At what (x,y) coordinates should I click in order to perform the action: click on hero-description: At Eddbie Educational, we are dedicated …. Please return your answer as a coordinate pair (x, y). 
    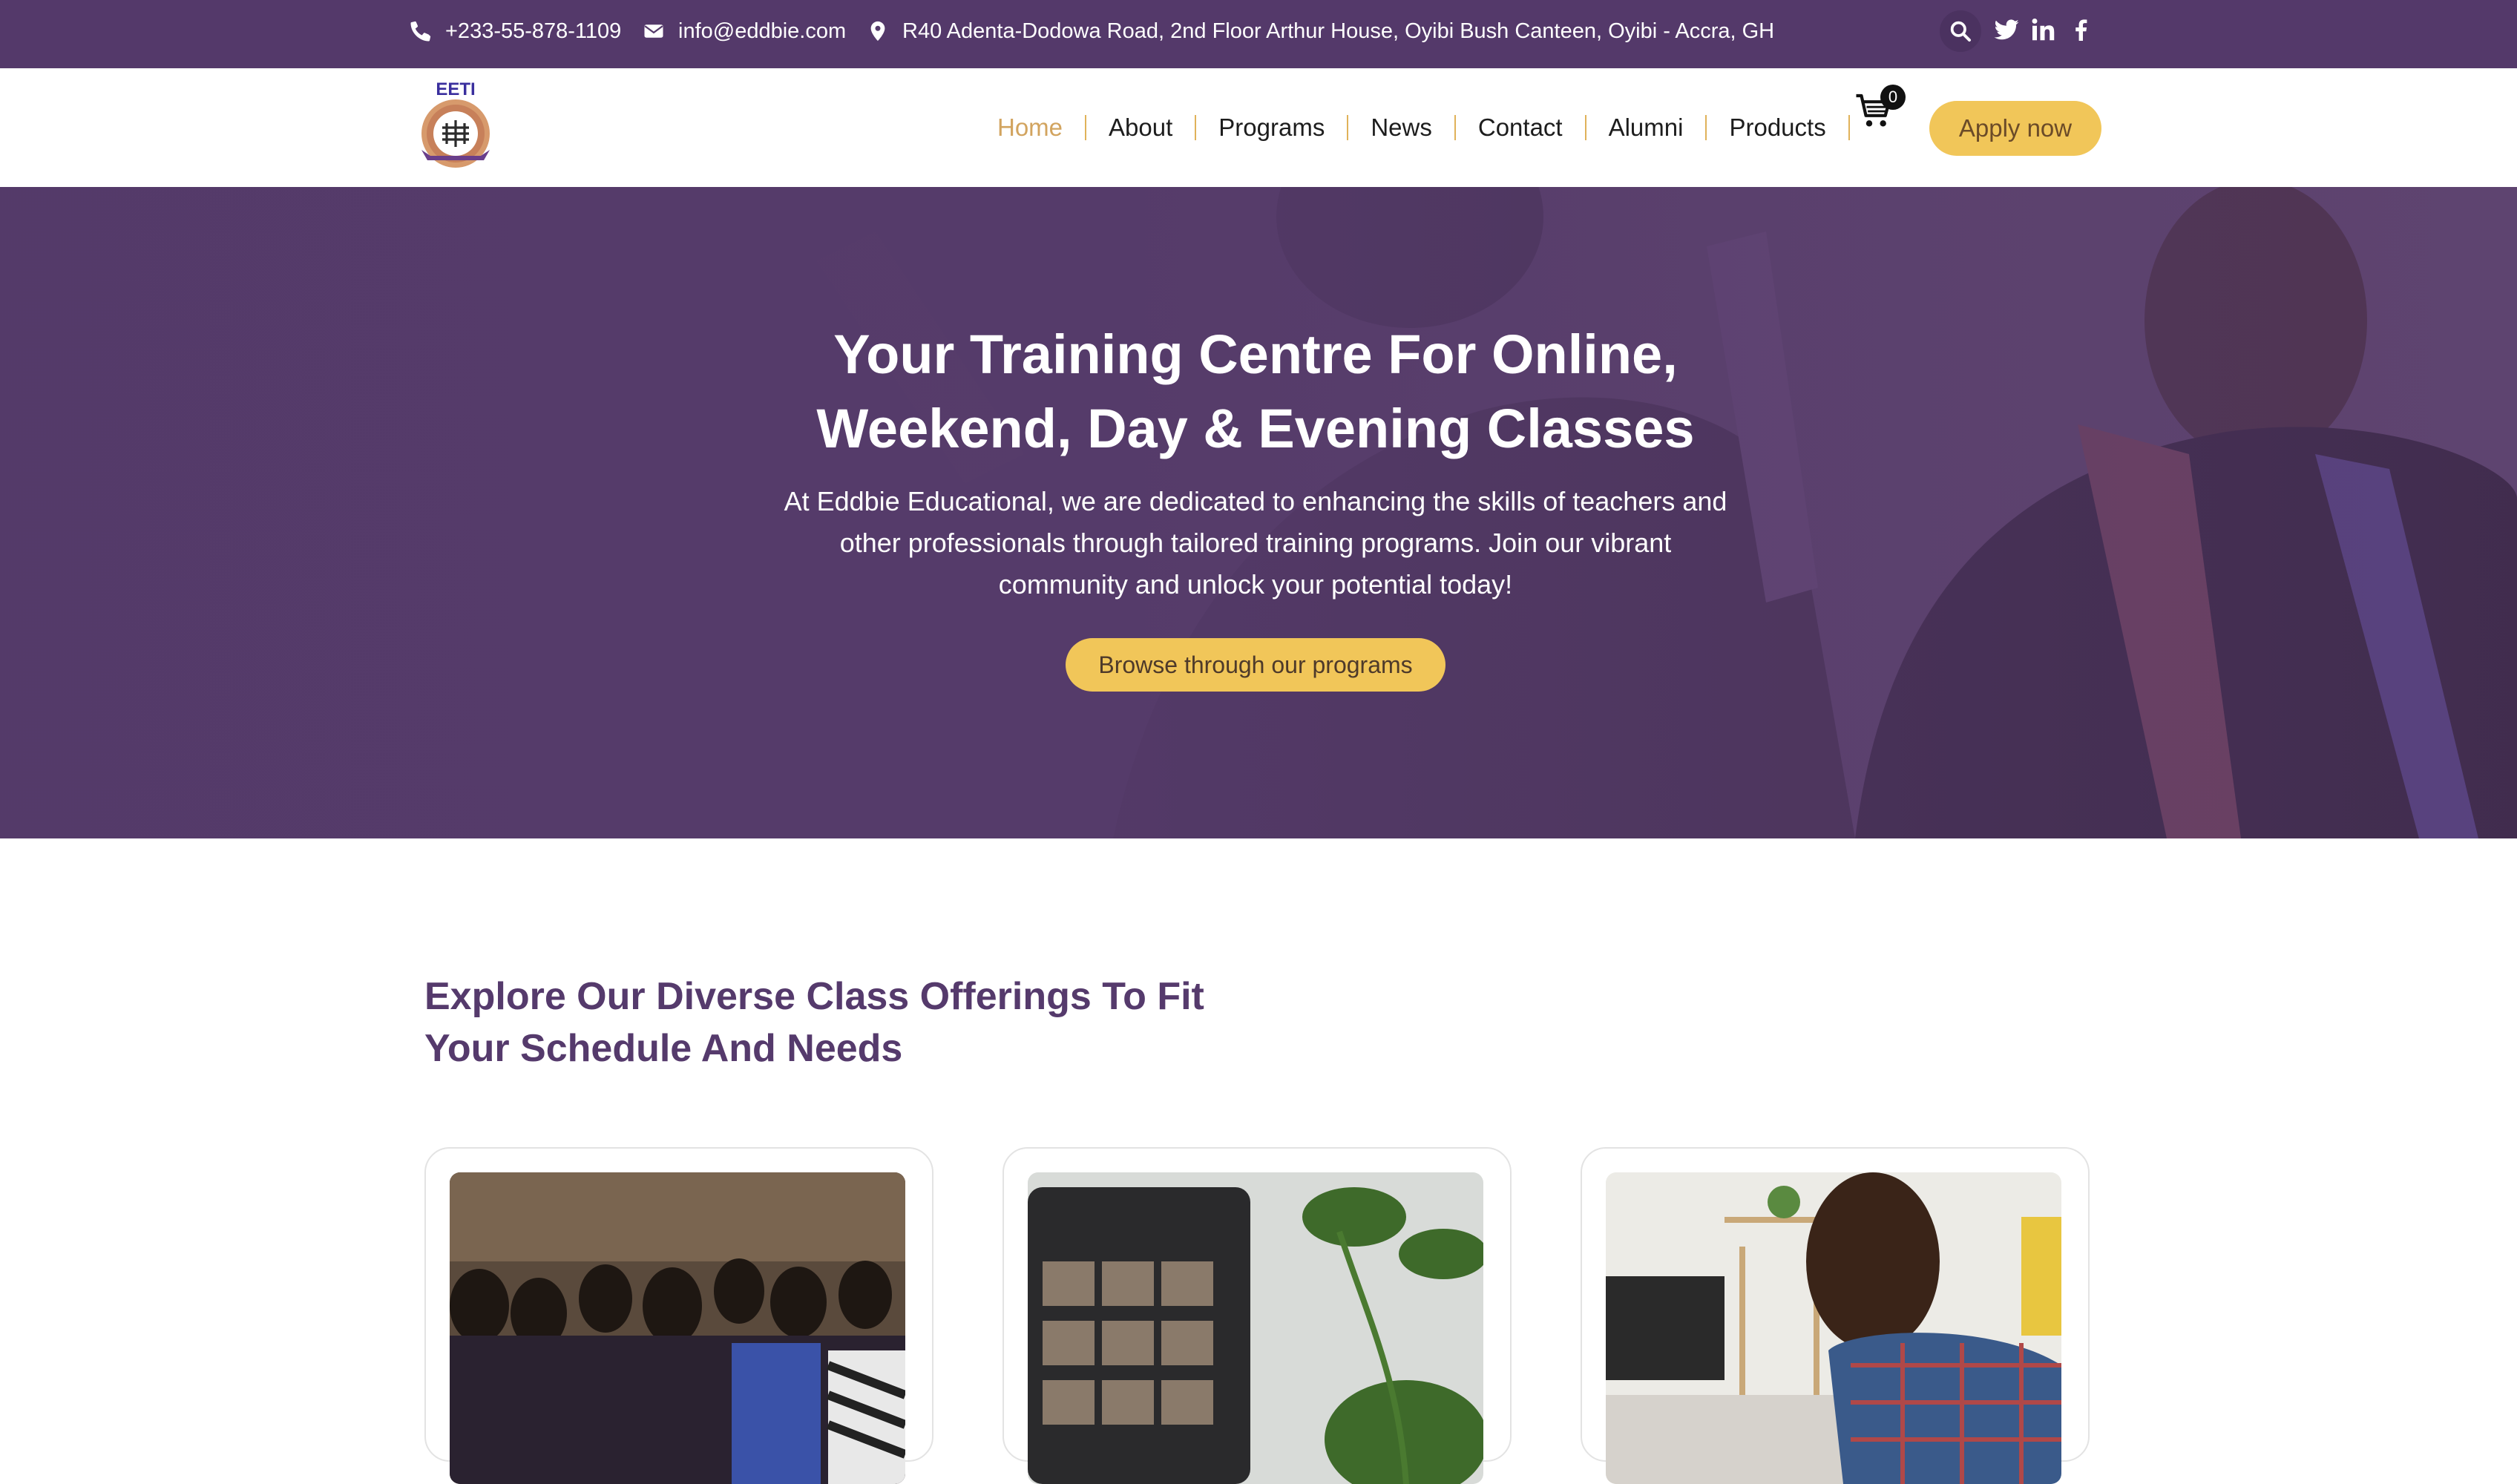
    Looking at the image, I should click on (1255, 543).